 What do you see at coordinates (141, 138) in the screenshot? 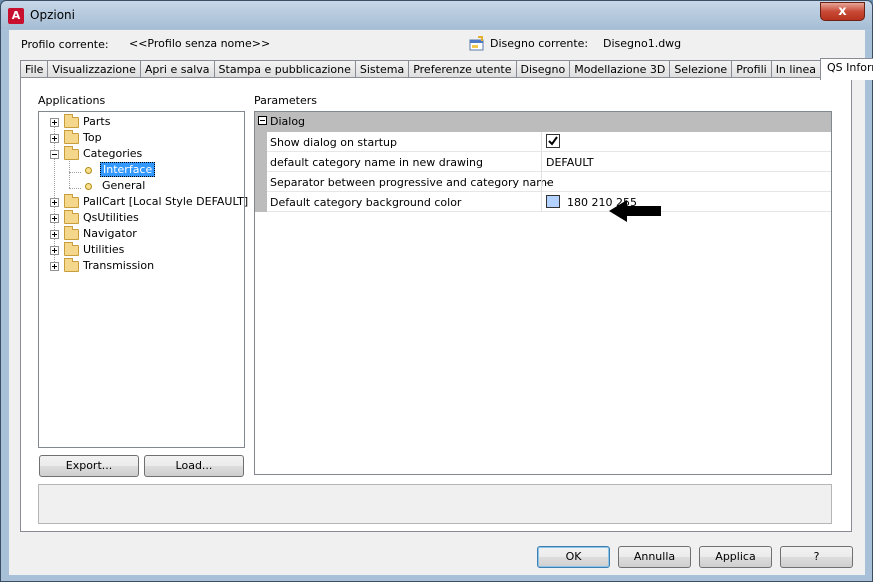
I see `tree-item-top: Top` at bounding box center [141, 138].